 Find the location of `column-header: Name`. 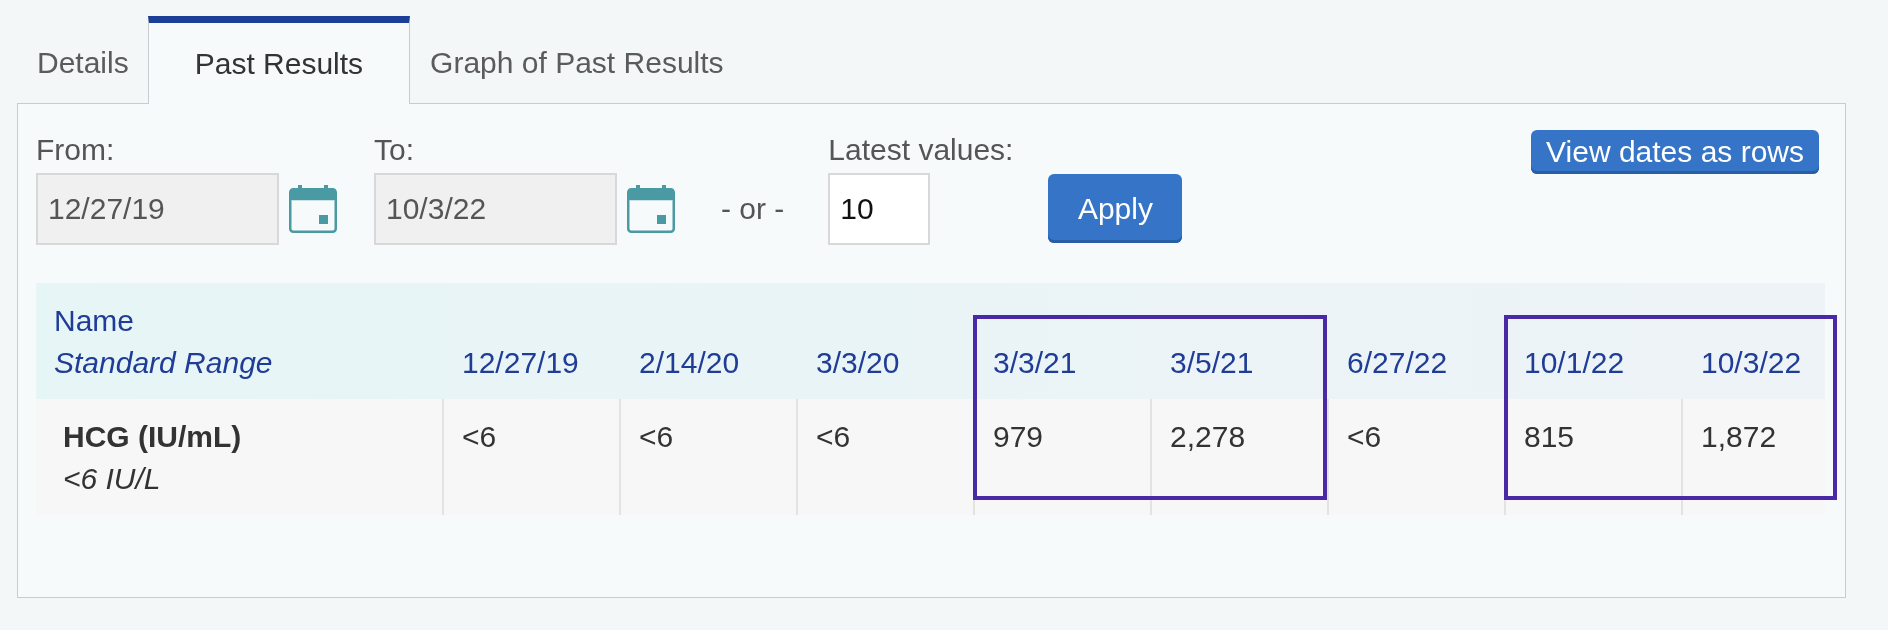

column-header: Name is located at coordinates (94, 321).